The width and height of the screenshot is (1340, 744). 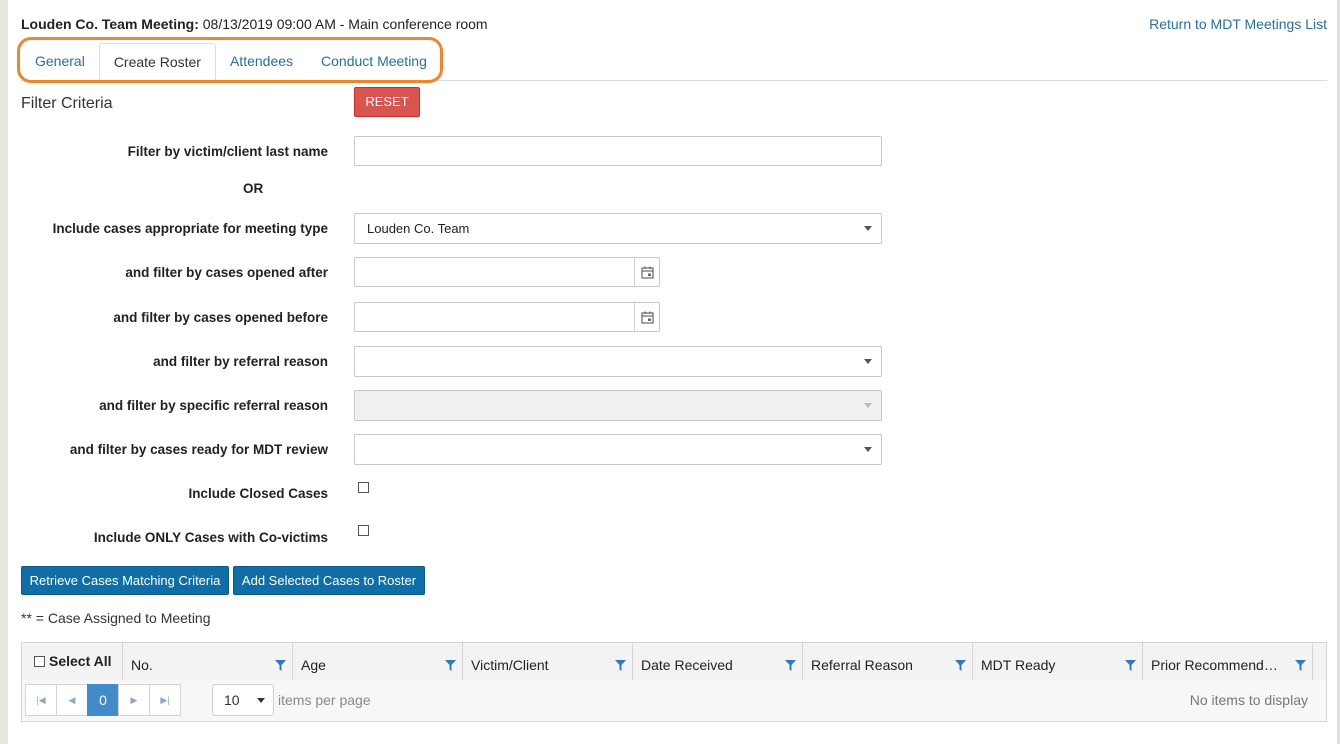 I want to click on next-page-icon: ▶, so click(x=134, y=700).